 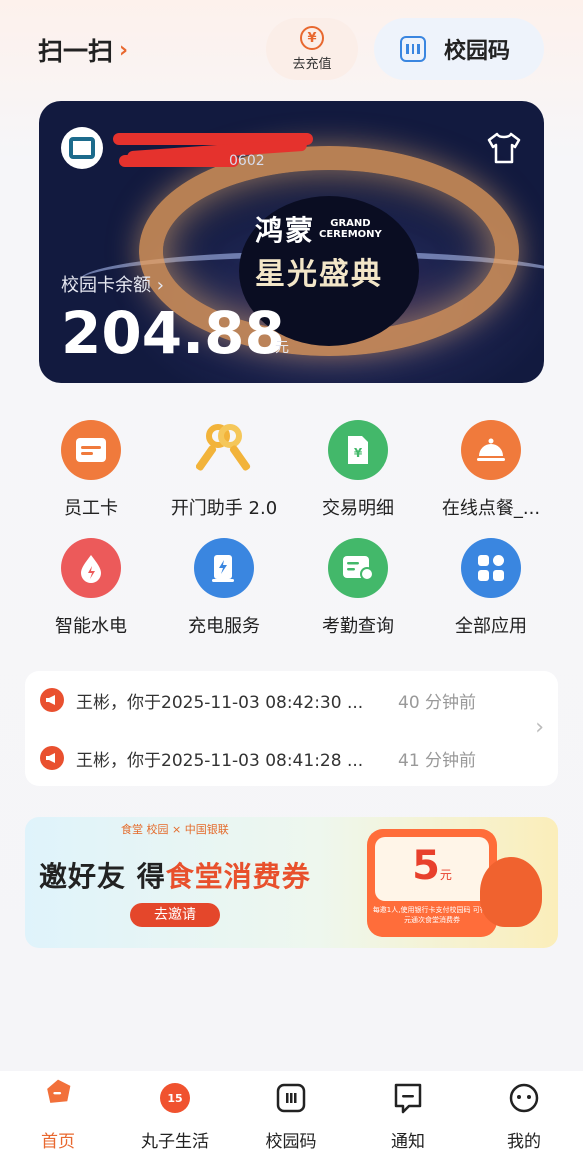 I want to click on water-electric-icon, so click(x=91, y=568).